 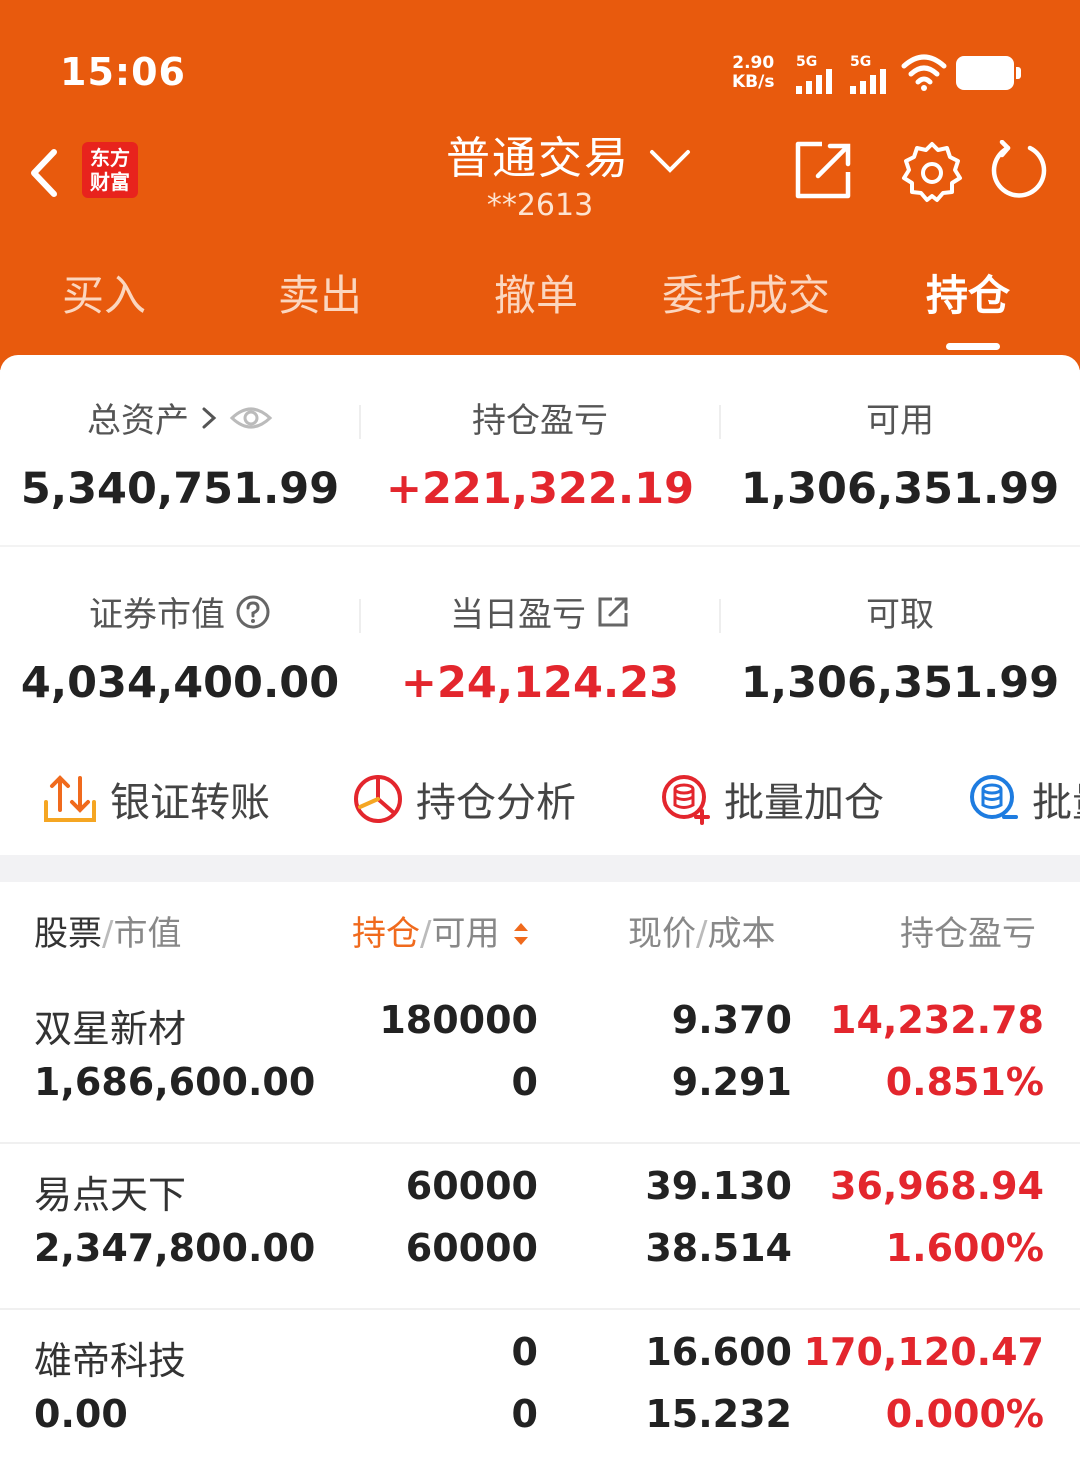 I want to click on stock-pnl-pct: 0.851%, so click(x=964, y=1082).